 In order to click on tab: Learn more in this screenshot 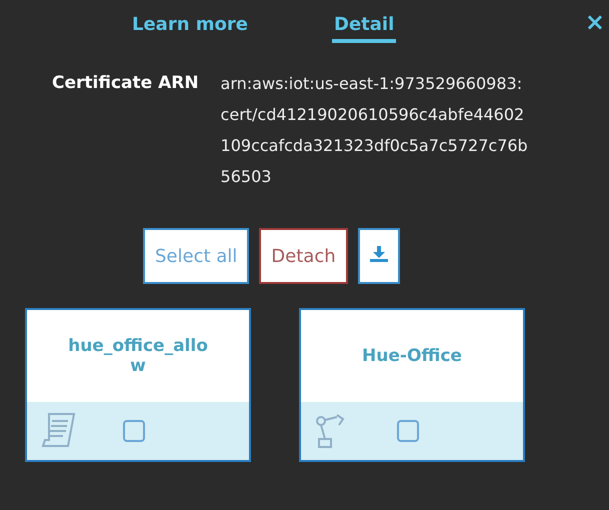, I will do `click(190, 28)`.